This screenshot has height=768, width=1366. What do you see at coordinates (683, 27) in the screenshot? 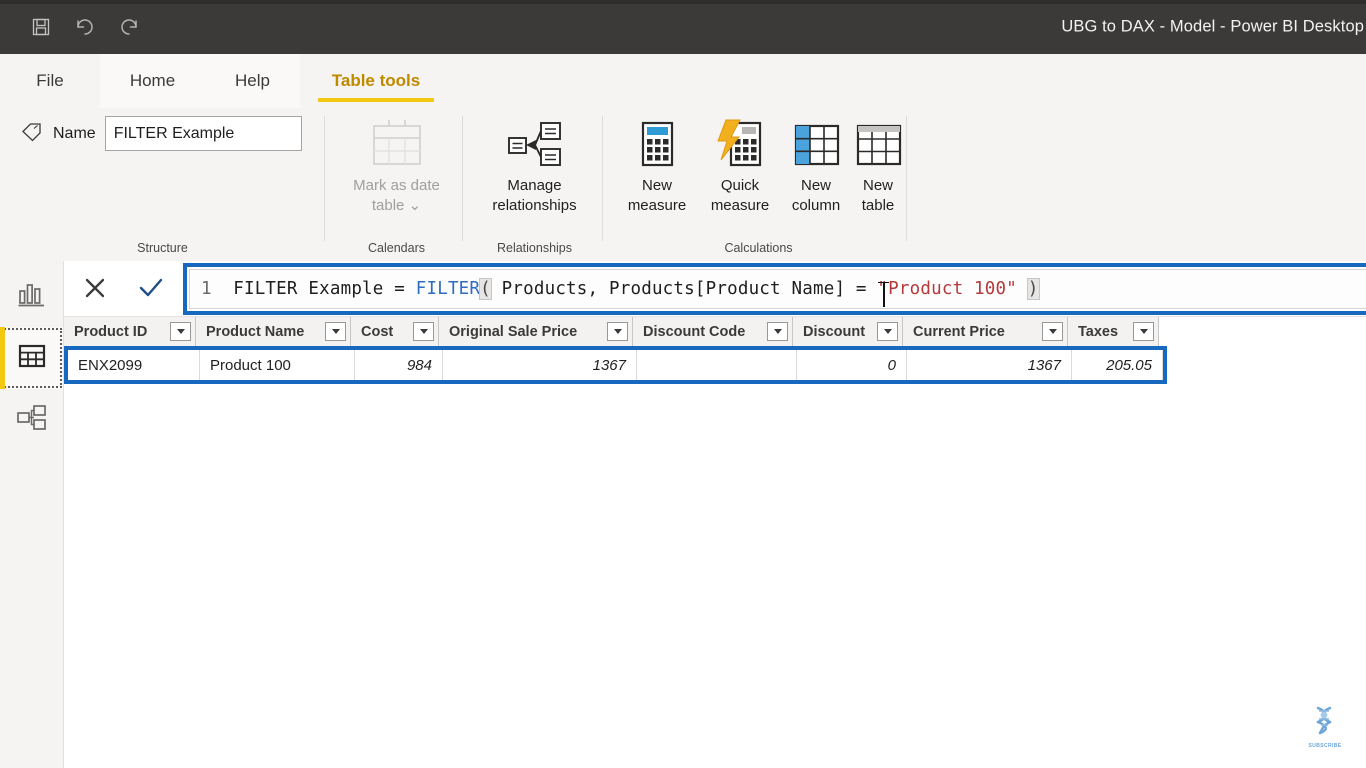
I see `title-bar: UBG to DAX - Model - Power BI Desktop` at bounding box center [683, 27].